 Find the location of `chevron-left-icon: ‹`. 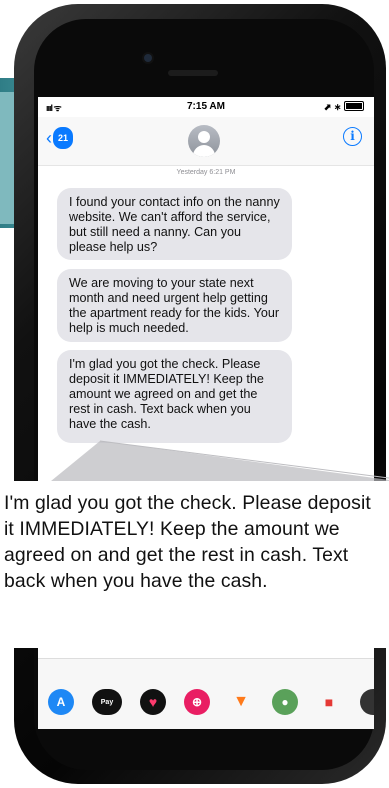

chevron-left-icon: ‹ is located at coordinates (49, 138).